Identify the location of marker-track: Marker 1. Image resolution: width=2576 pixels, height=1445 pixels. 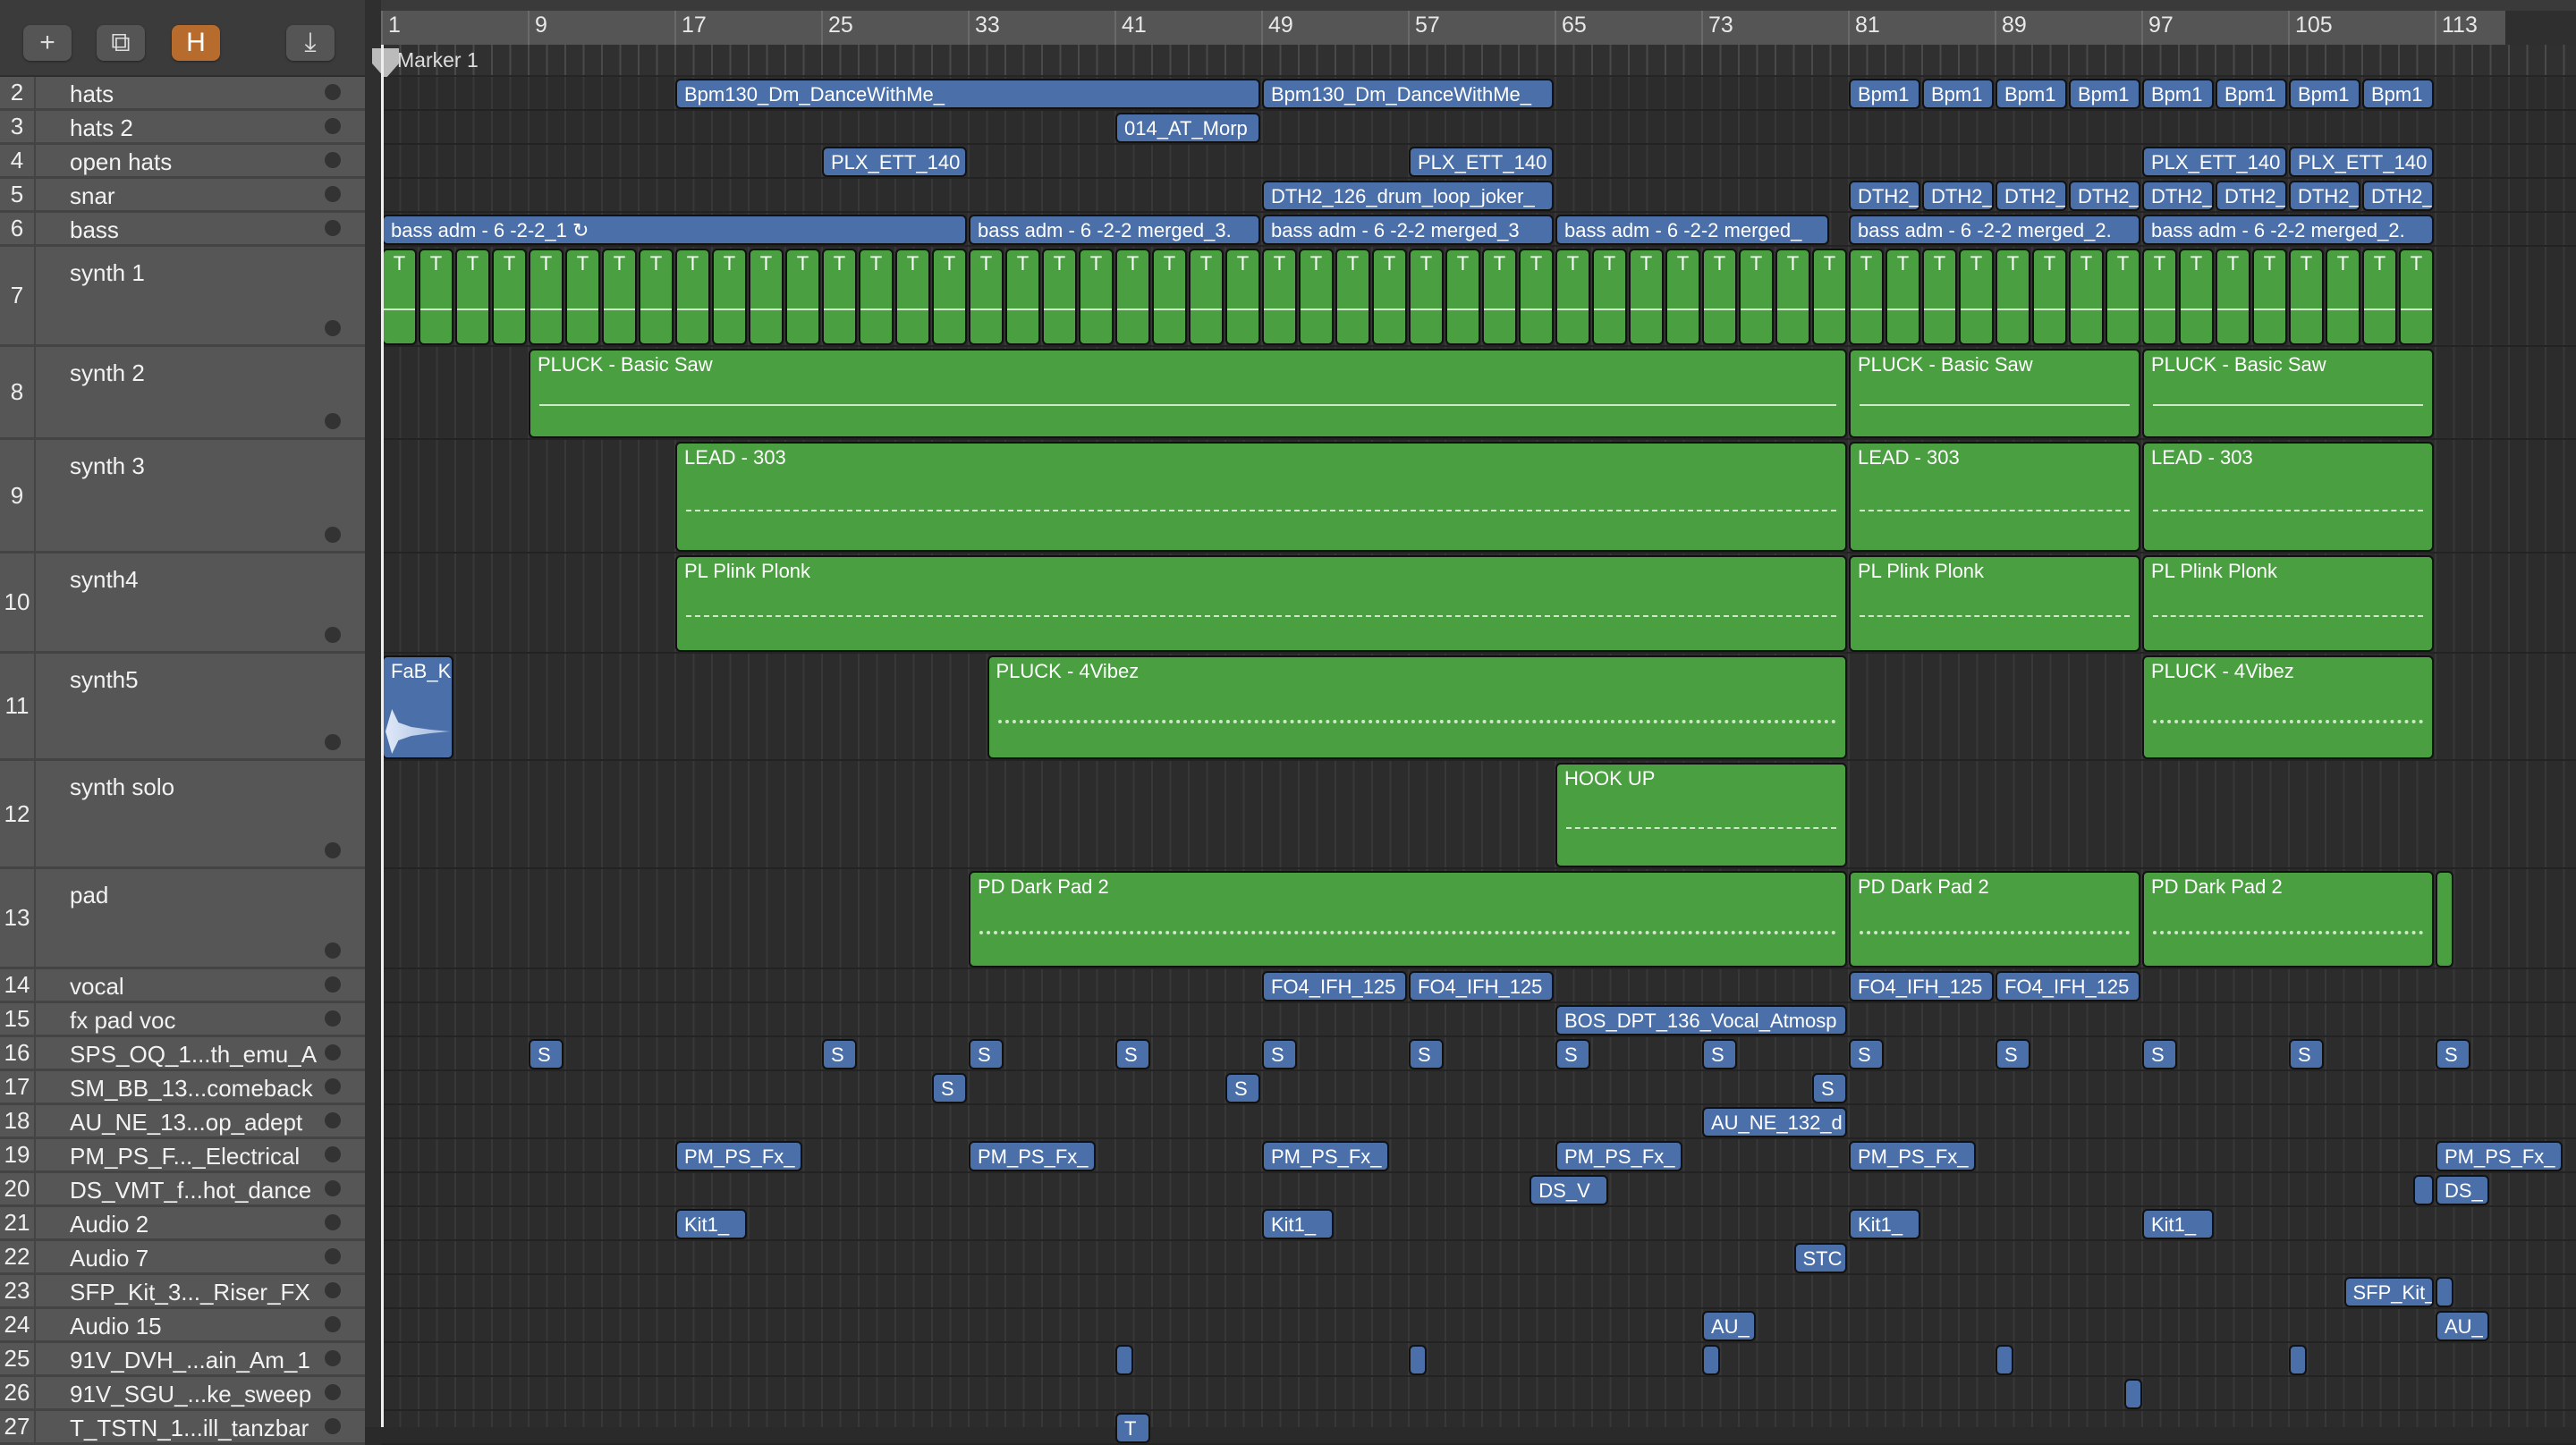
(1474, 62).